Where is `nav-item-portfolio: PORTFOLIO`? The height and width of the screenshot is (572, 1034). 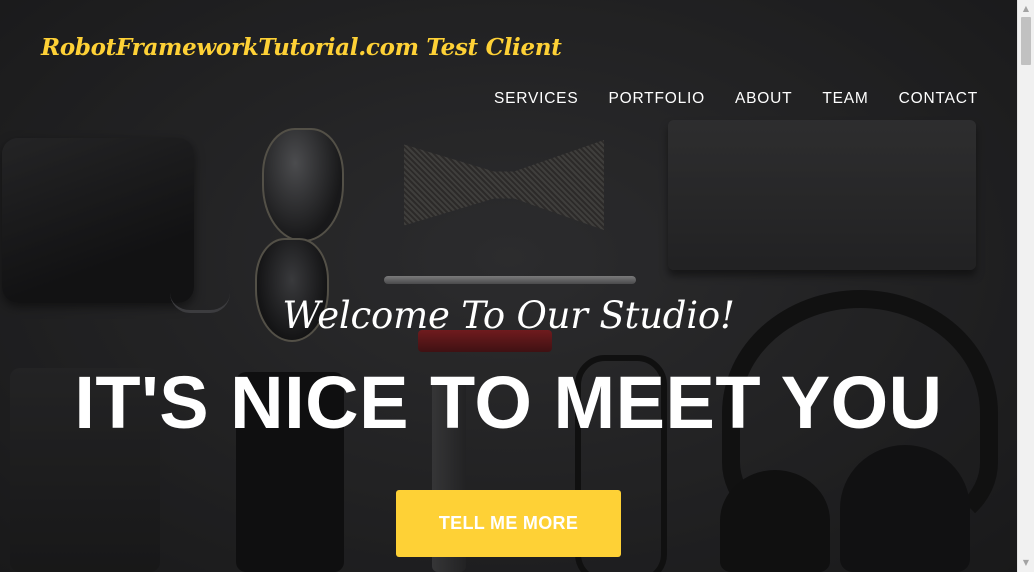 nav-item-portfolio: PORTFOLIO is located at coordinates (656, 99).